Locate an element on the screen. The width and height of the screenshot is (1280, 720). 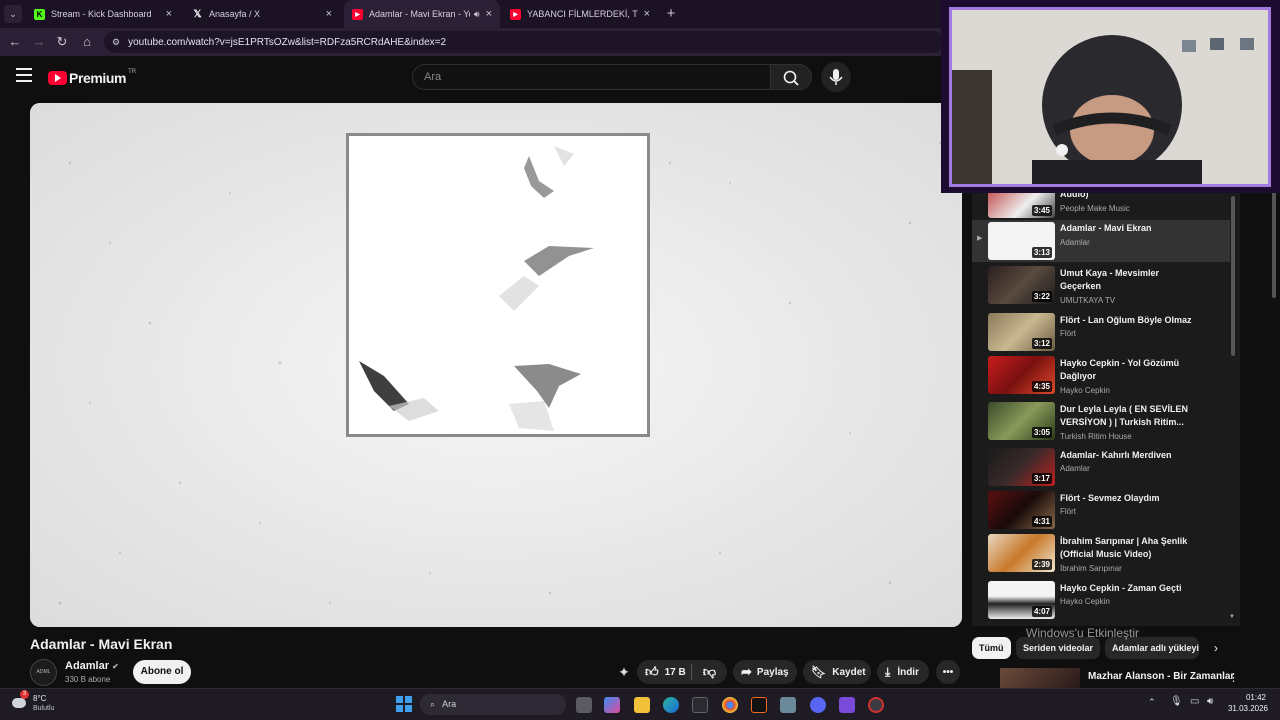
app-icon is located at coordinates (788, 705).